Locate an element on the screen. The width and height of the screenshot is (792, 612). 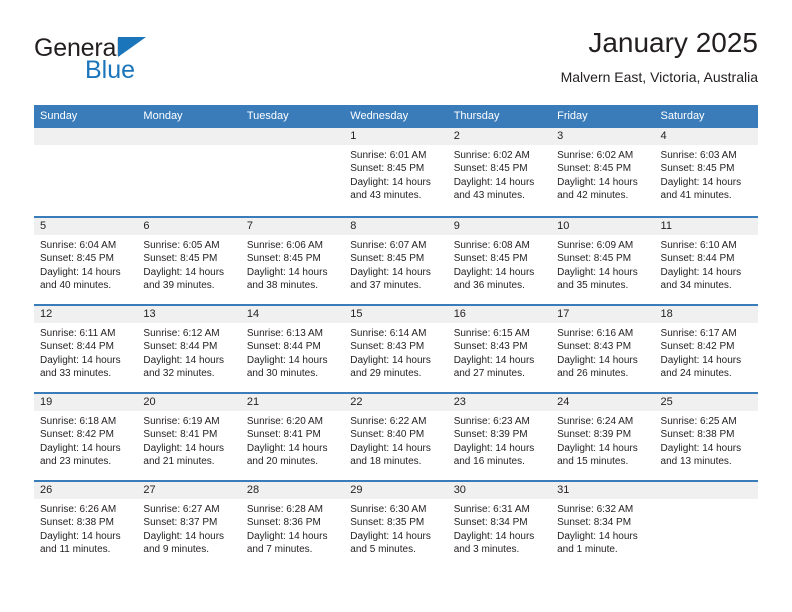
brand-triangle-icon is located at coordinates (132, 47).